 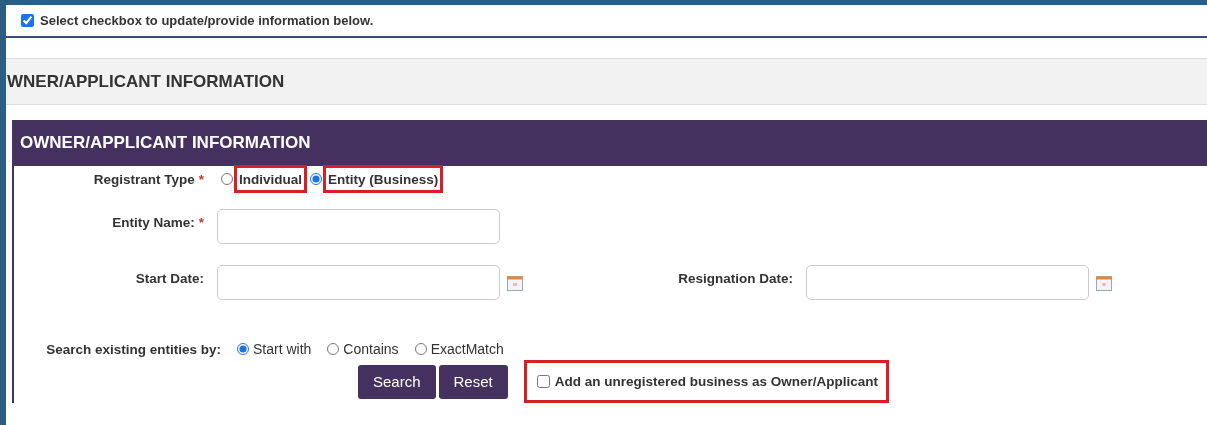 I want to click on panel-title: OWNER/APPLICANT INFORMATION, so click(x=165, y=143).